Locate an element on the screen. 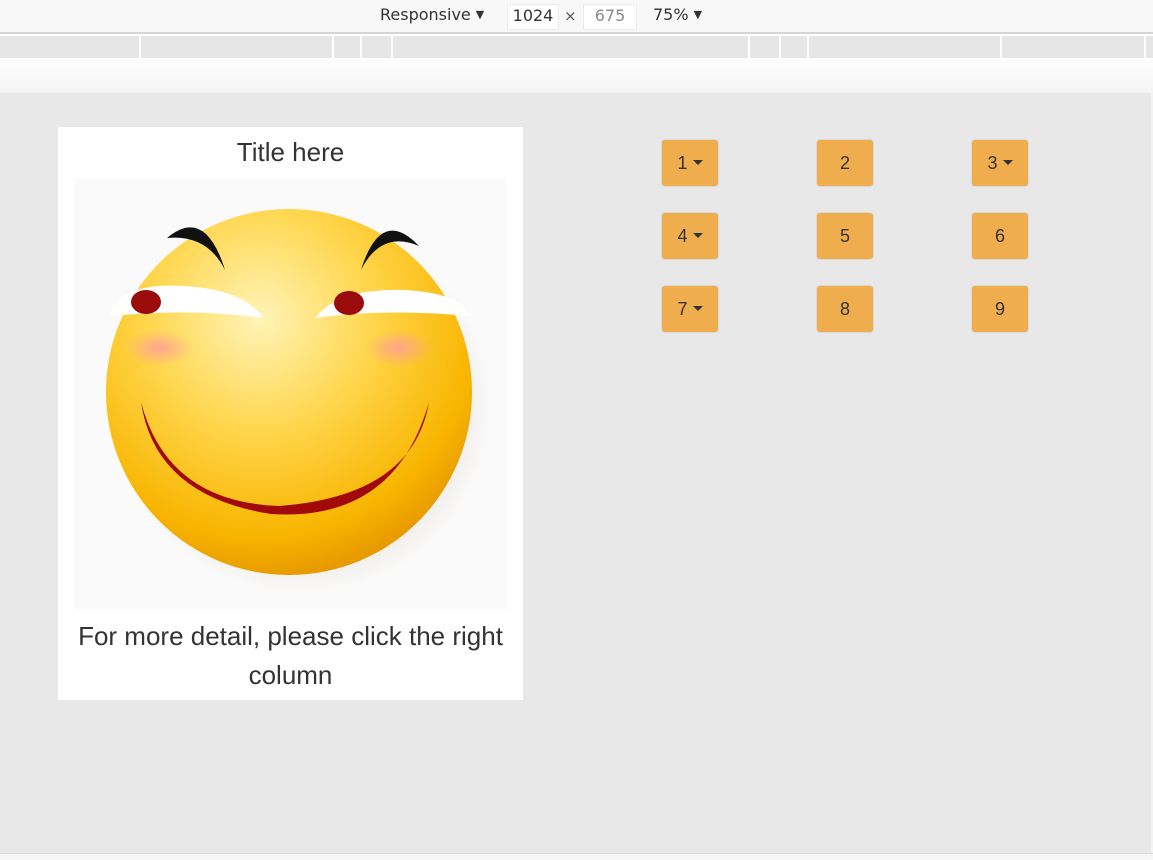 The width and height of the screenshot is (1153, 860). button-label: 5 is located at coordinates (844, 236).